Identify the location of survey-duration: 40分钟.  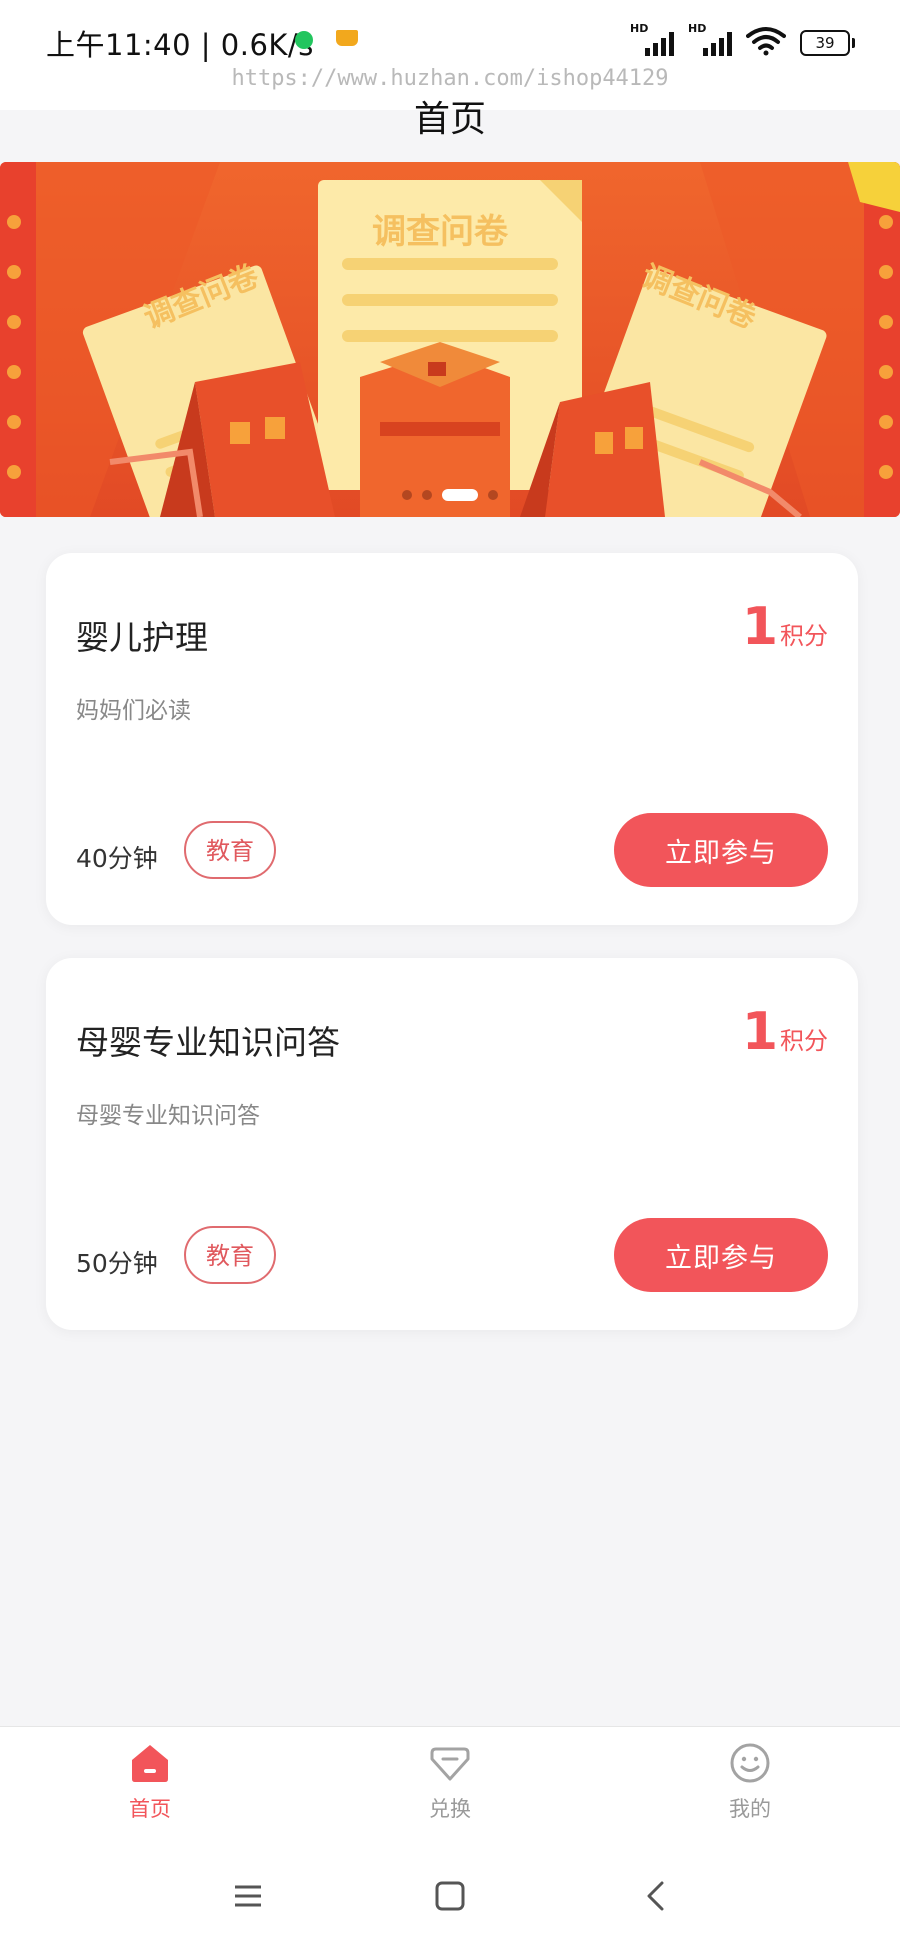
(117, 858).